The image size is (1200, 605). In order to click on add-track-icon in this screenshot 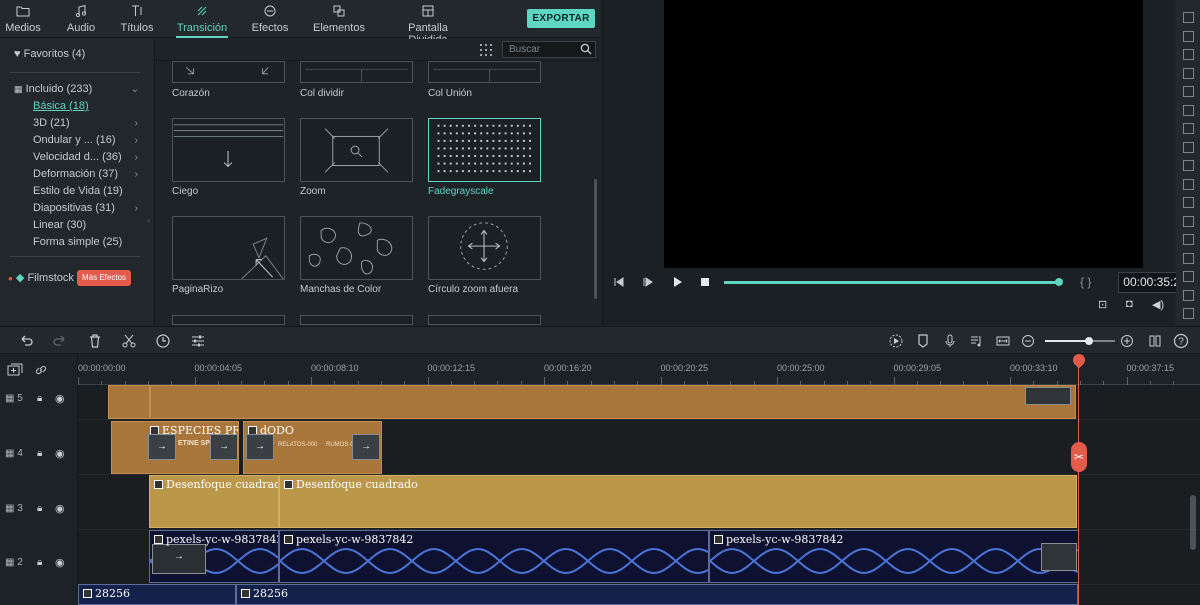, I will do `click(15, 370)`.